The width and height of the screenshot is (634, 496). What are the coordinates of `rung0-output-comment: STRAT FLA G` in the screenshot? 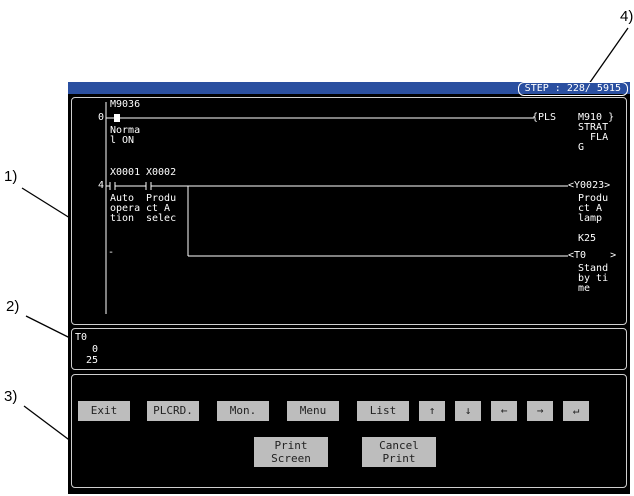 It's located at (593, 137).